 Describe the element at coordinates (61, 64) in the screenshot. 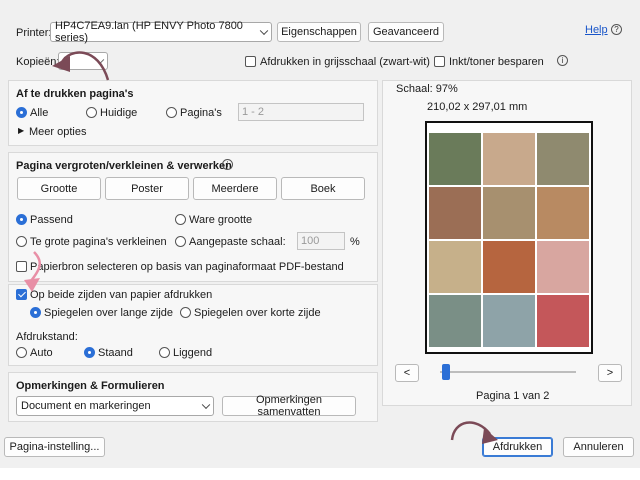

I see `copies-arrow-head-icon` at that location.